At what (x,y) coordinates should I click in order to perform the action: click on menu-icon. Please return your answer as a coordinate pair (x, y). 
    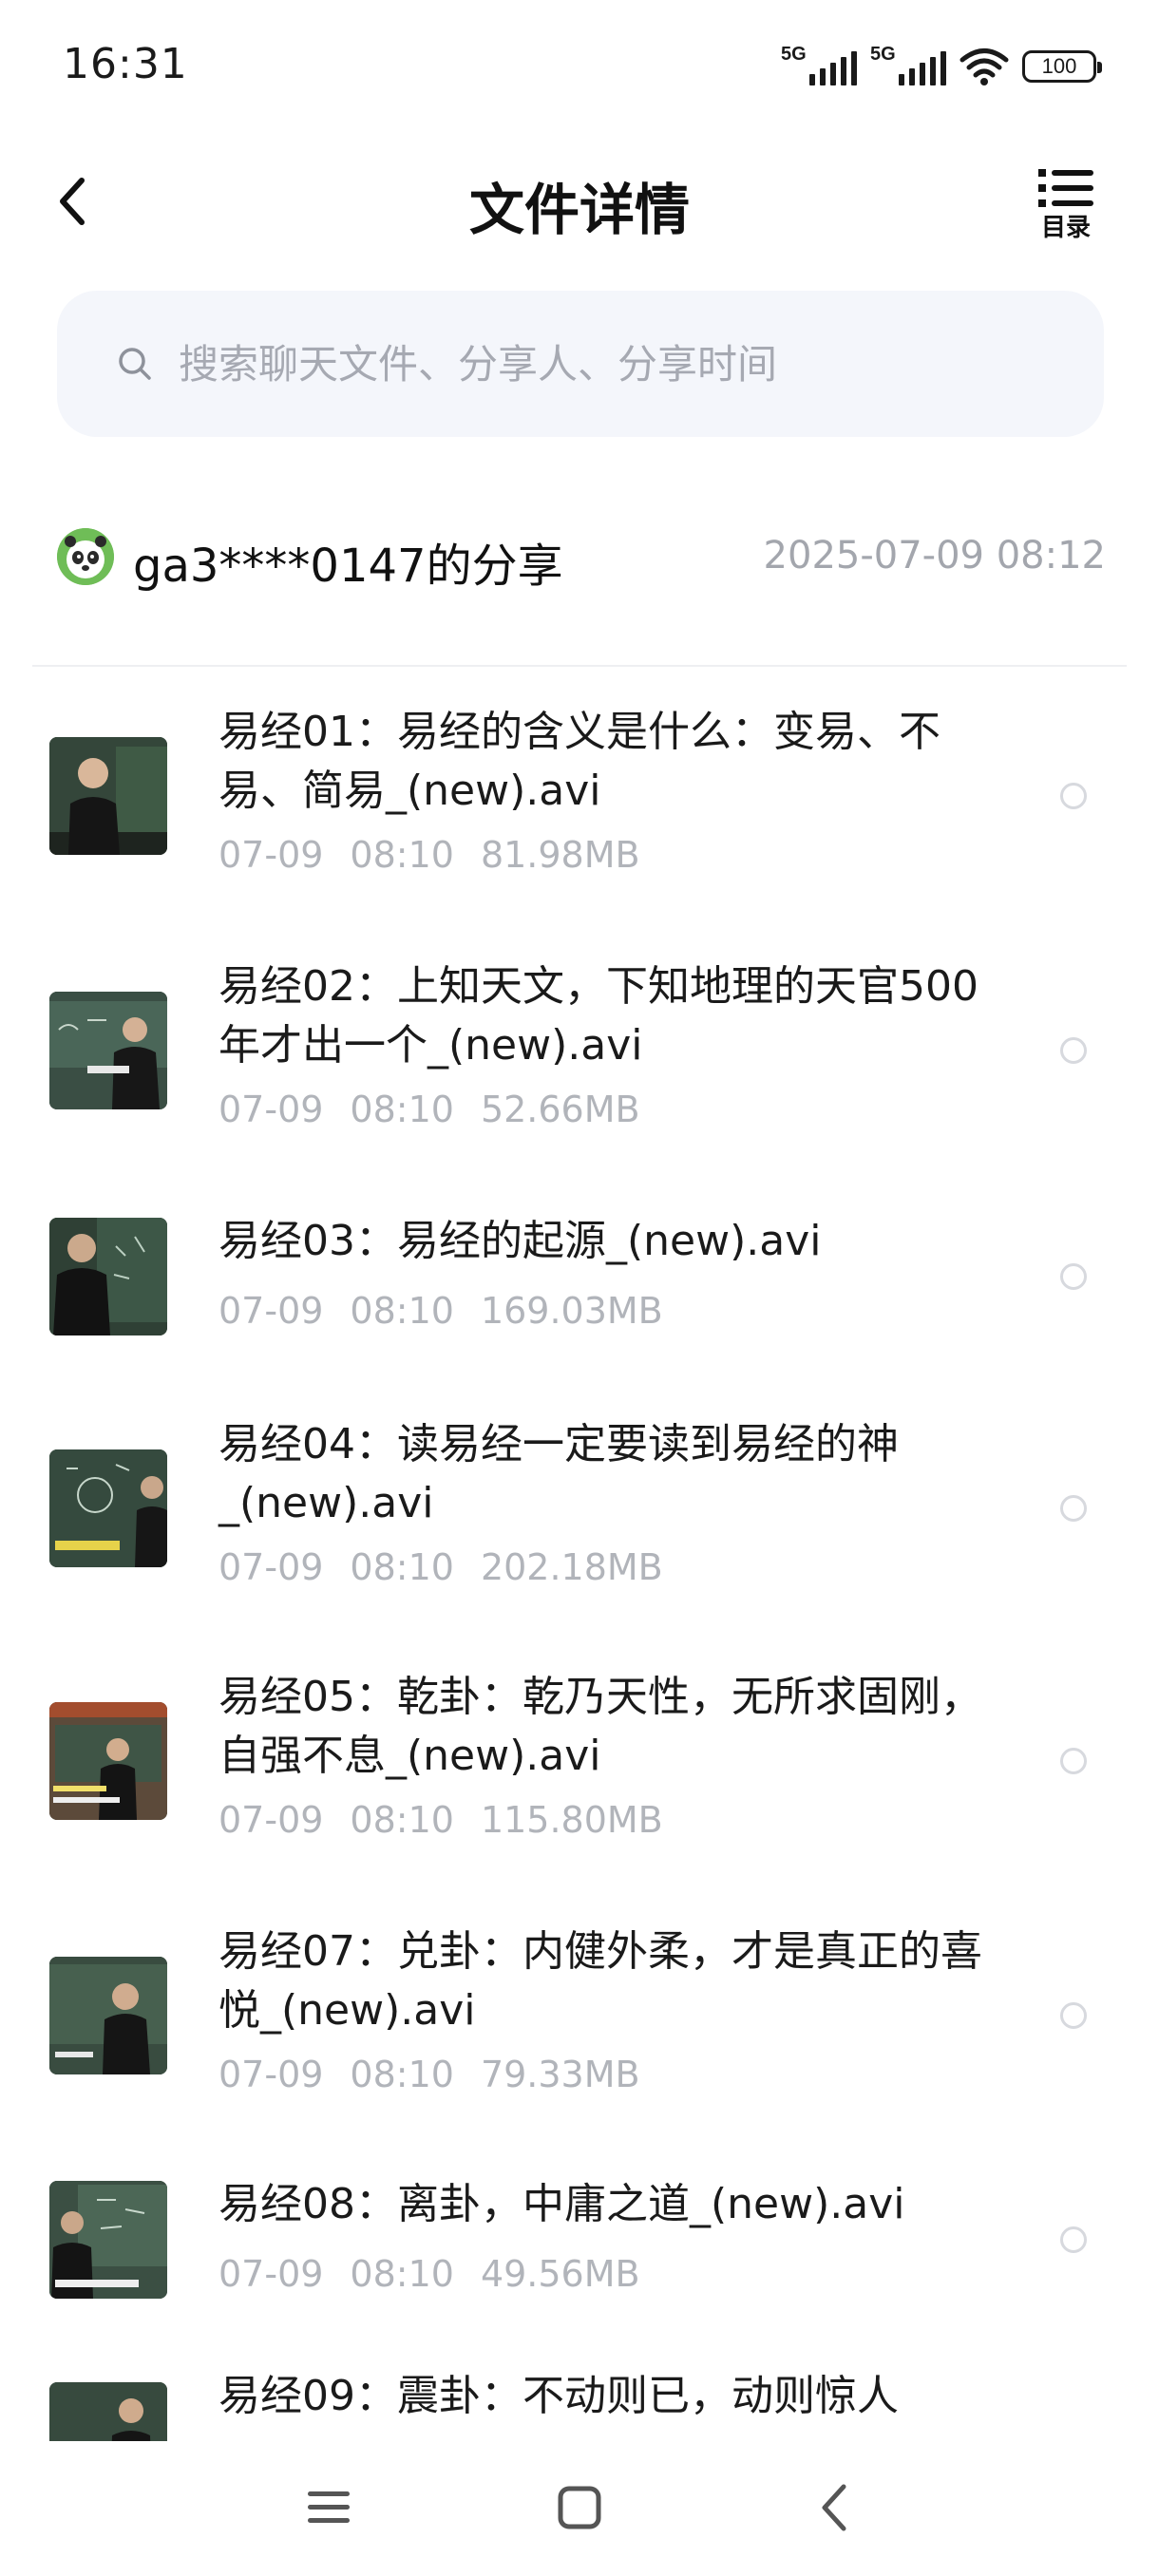
    Looking at the image, I should click on (329, 2507).